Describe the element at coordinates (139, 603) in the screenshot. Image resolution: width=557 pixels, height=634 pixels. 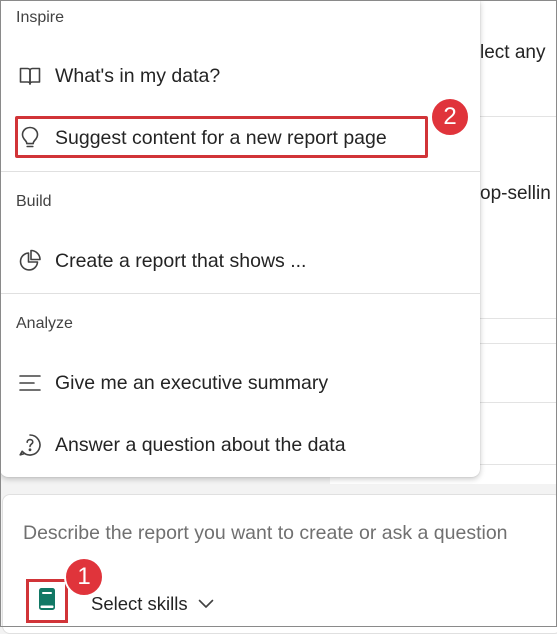
I see `select-skills-label: Select skills` at that location.